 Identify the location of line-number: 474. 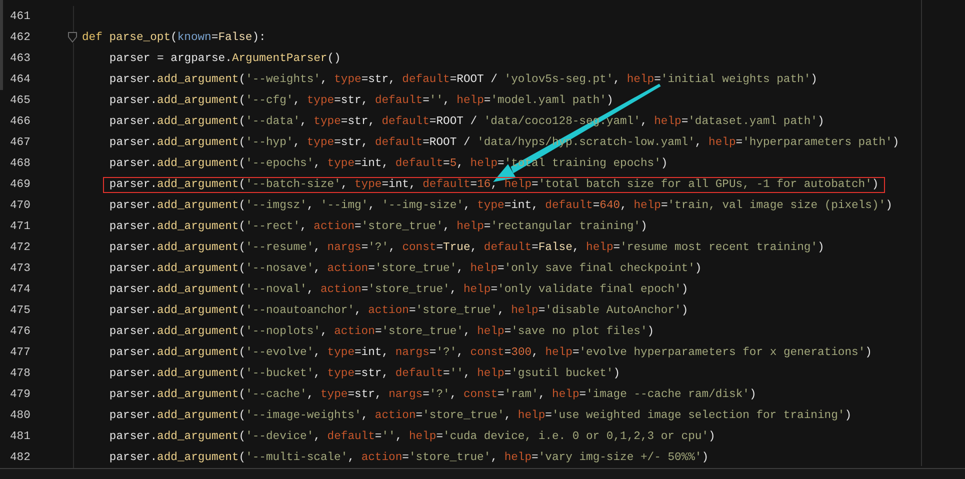
(20, 290).